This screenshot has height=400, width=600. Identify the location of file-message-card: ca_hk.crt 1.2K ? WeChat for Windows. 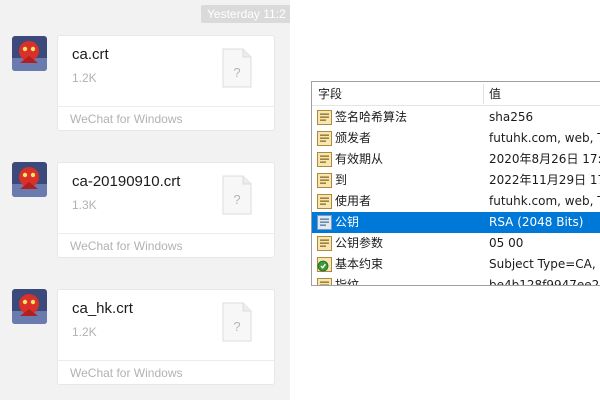
(166, 337).